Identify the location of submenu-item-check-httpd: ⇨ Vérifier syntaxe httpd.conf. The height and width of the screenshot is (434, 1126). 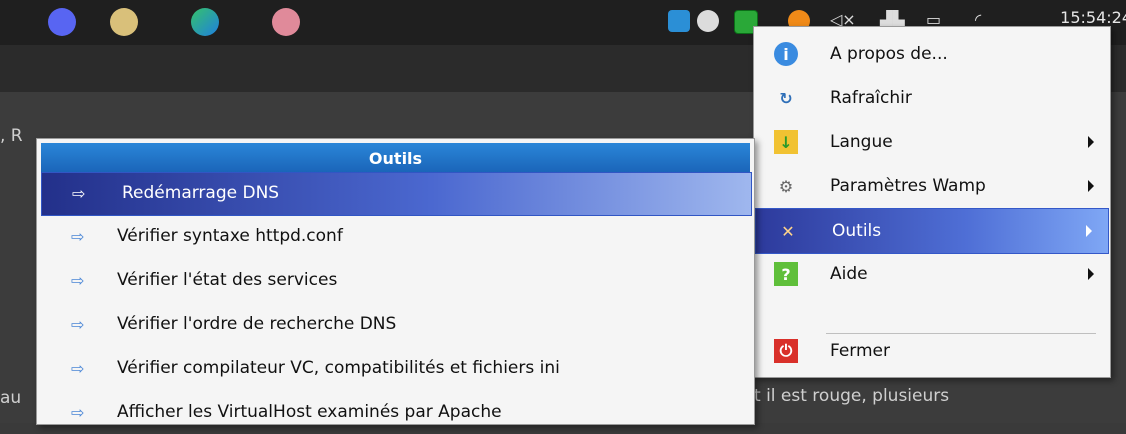
(395, 237).